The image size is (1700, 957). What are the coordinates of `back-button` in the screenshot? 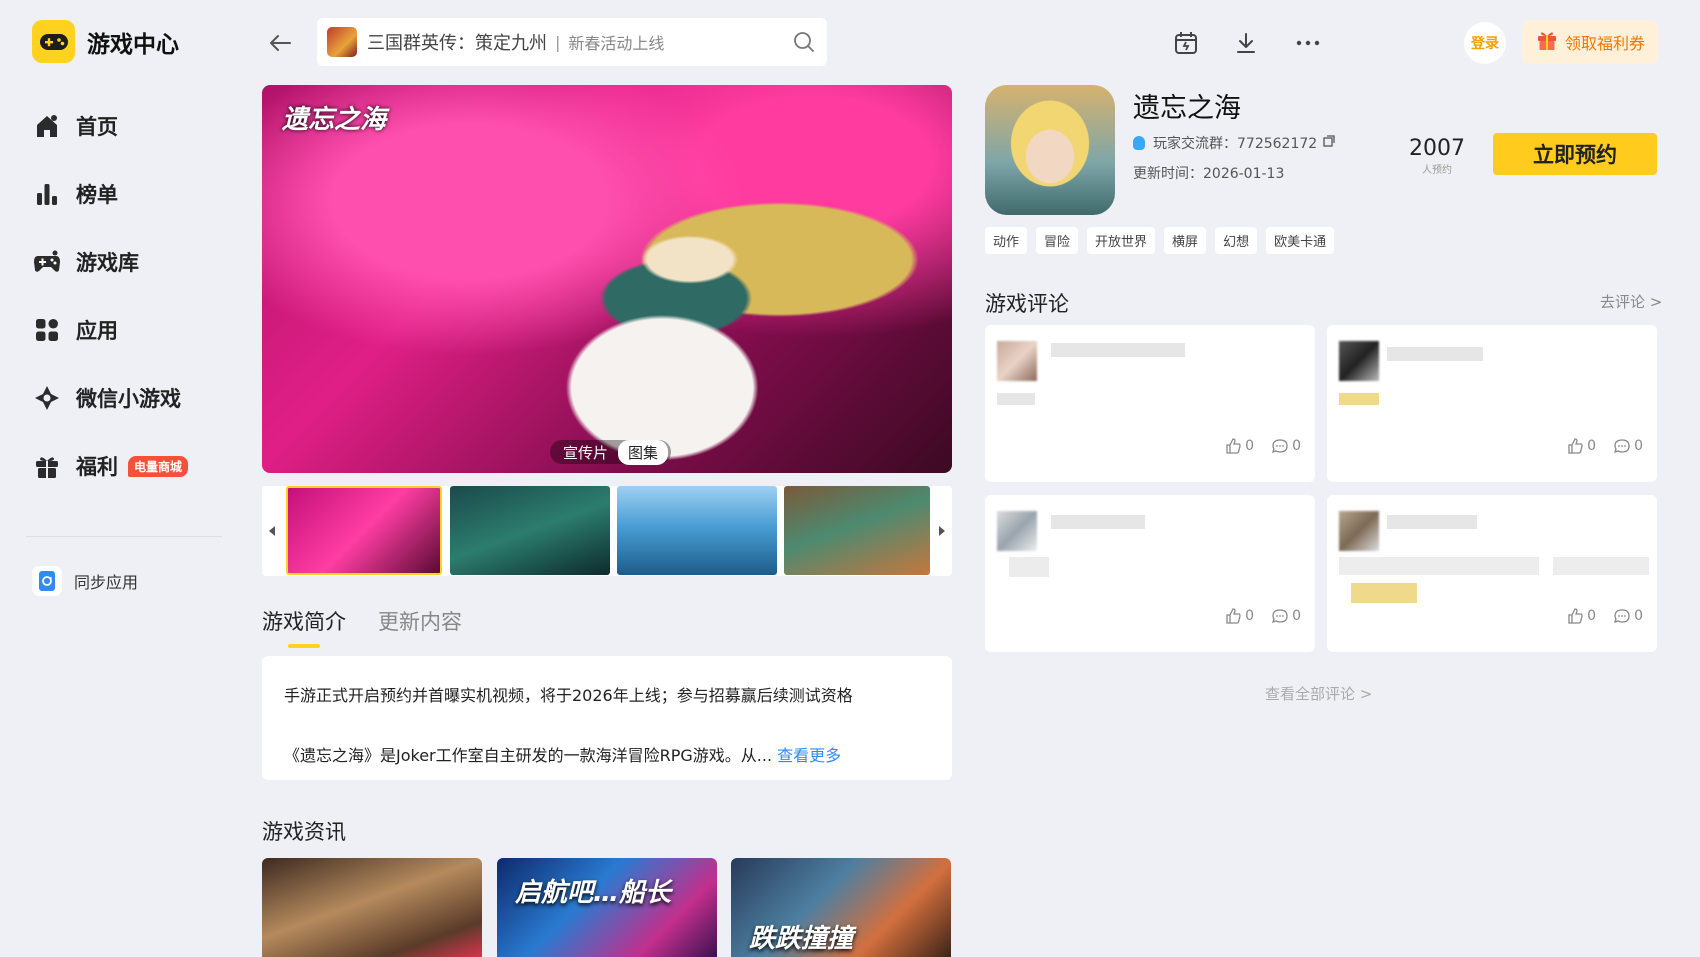 It's located at (280, 43).